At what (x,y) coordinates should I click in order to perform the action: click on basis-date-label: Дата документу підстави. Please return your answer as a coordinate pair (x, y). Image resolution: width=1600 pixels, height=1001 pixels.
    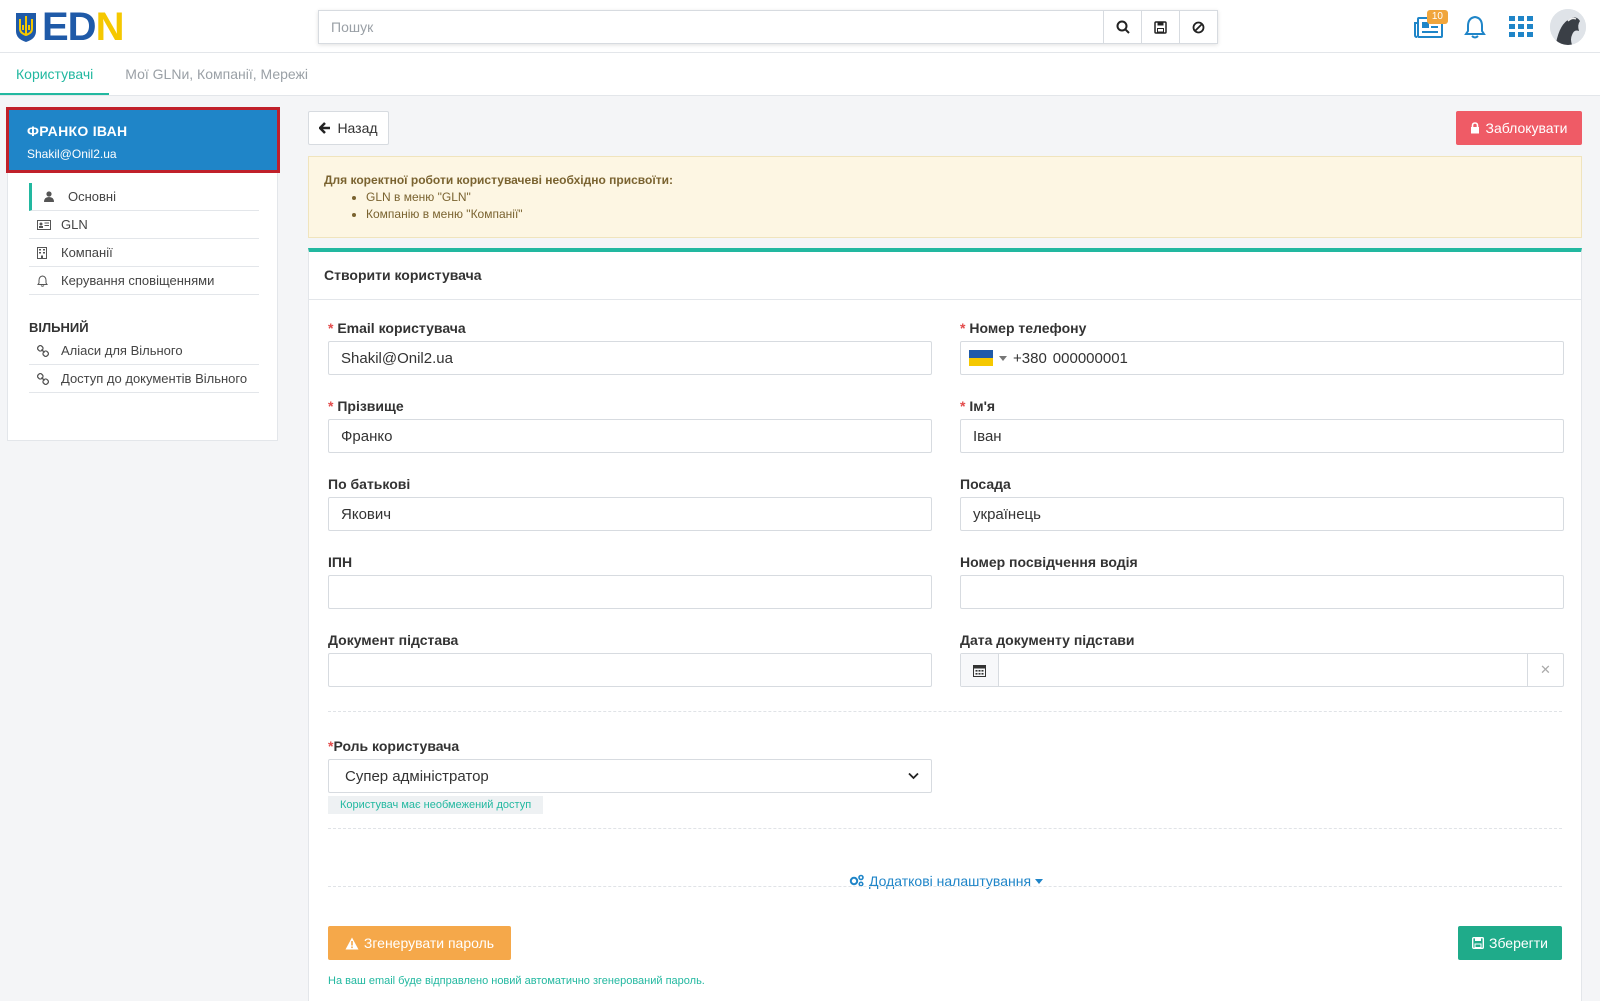
    Looking at the image, I should click on (1047, 640).